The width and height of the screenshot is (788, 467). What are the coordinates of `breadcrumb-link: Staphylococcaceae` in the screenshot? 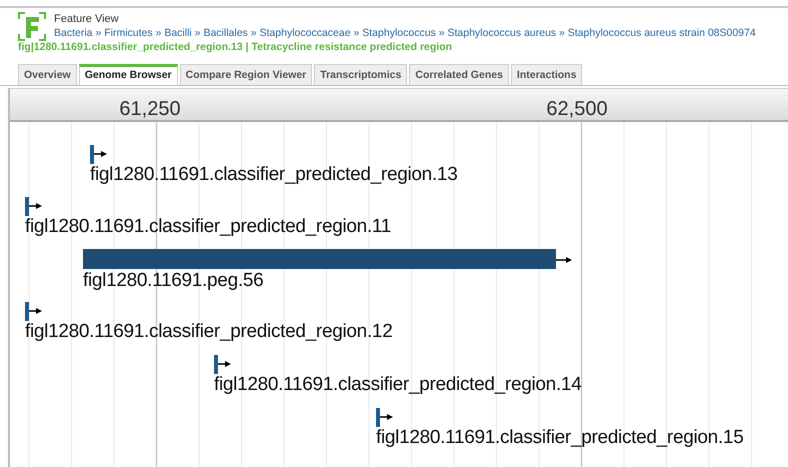 It's located at (305, 33).